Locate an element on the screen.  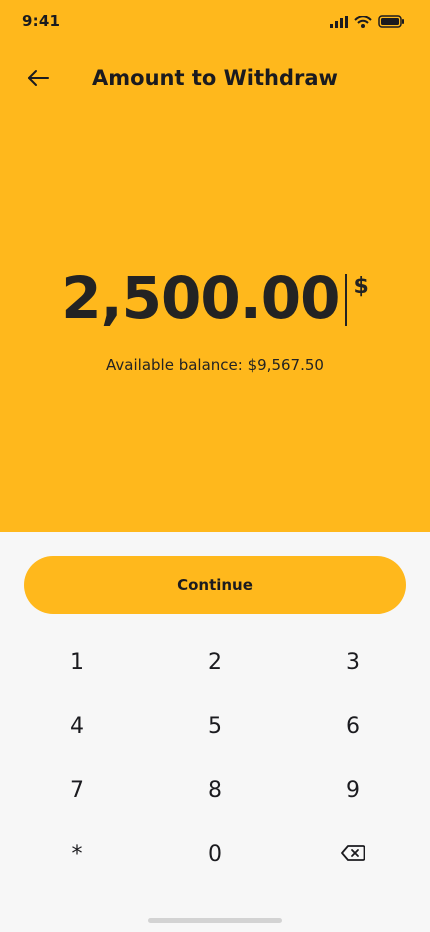
key-3: 3 is located at coordinates (353, 662).